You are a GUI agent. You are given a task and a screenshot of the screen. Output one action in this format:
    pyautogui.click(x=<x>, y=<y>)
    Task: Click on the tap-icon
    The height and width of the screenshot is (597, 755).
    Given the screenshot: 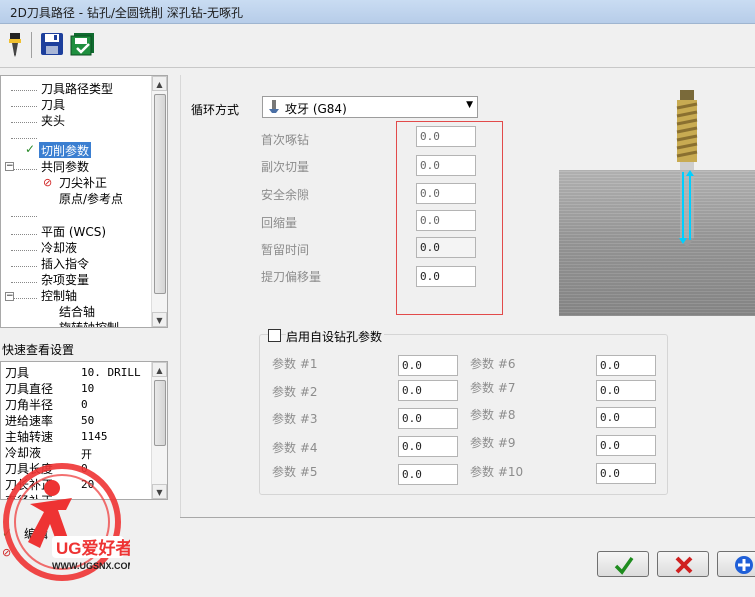 What is the action you would take?
    pyautogui.click(x=274, y=108)
    